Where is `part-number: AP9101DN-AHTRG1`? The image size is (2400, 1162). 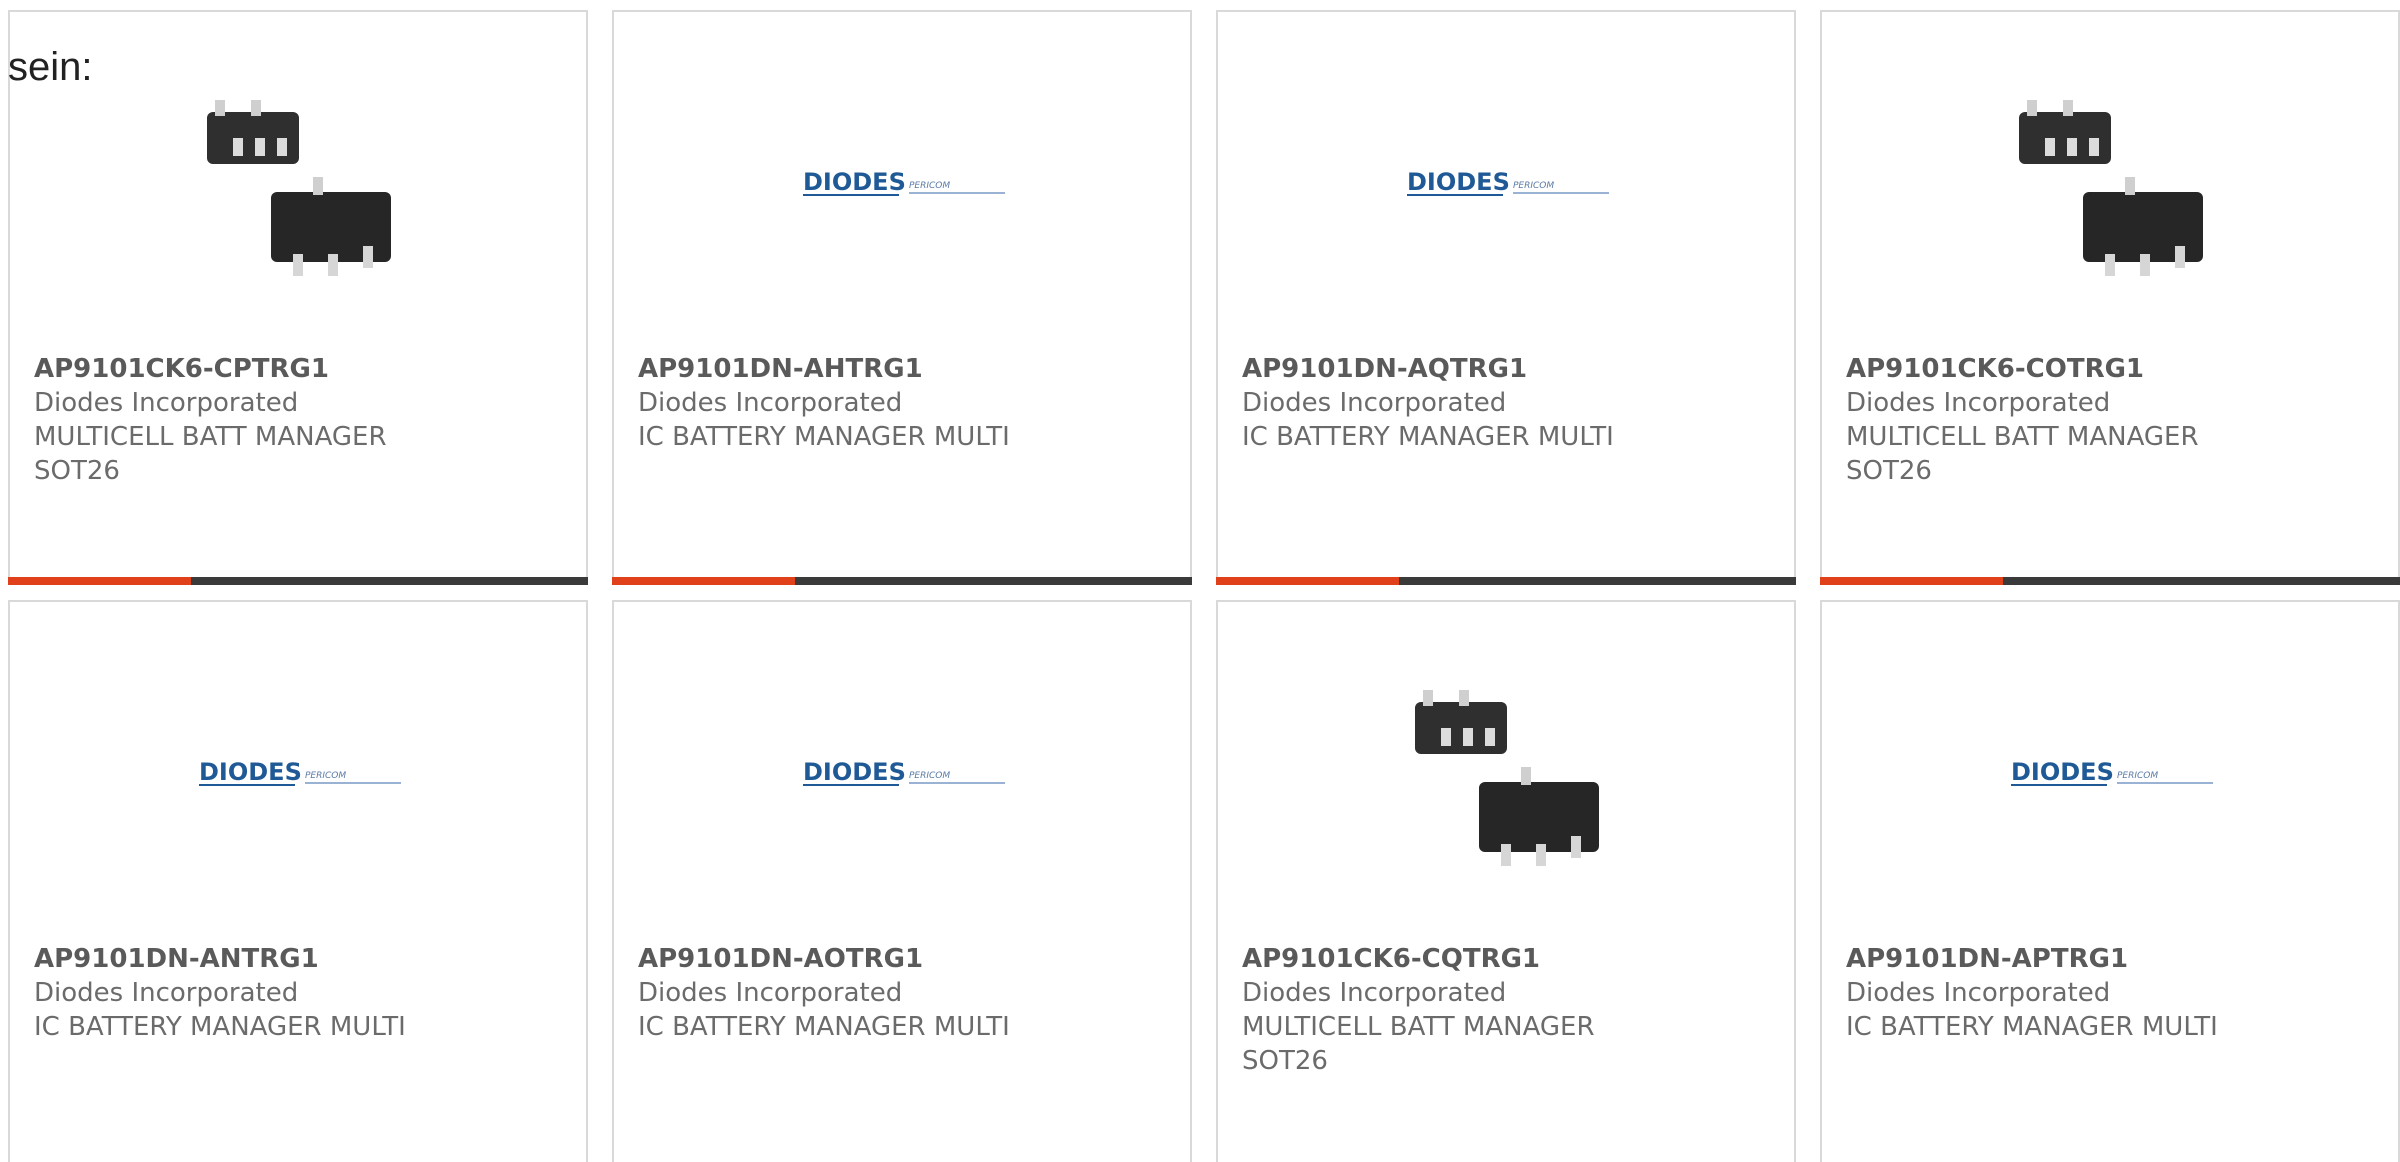
part-number: AP9101DN-AHTRG1 is located at coordinates (904, 369).